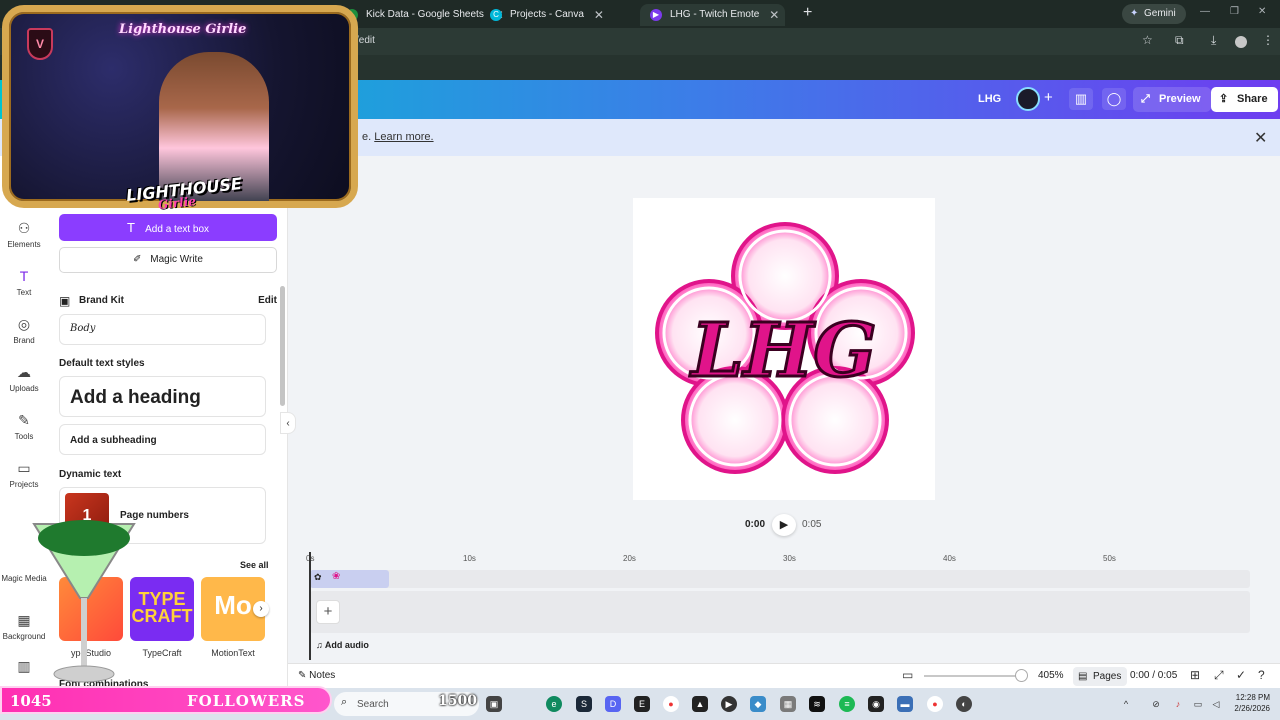  What do you see at coordinates (1126, 704) in the screenshot?
I see `tray-chevron-icon: ^` at bounding box center [1126, 704].